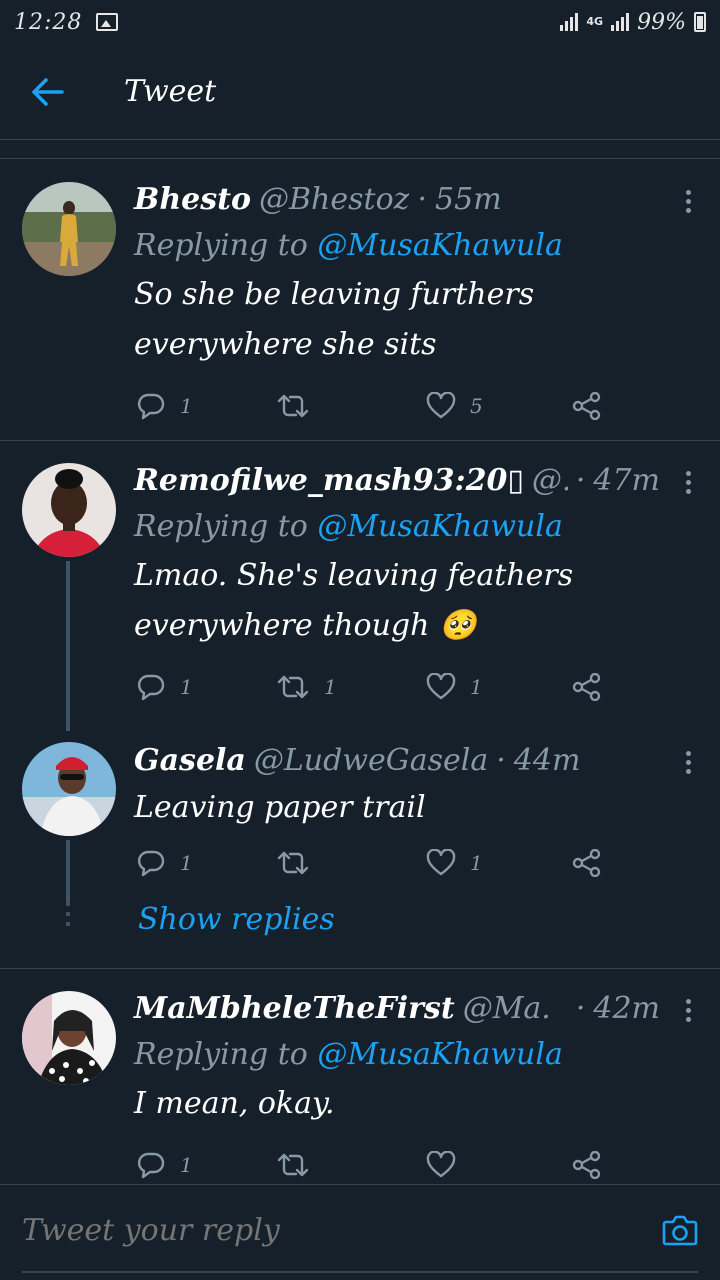  Describe the element at coordinates (170, 91) in the screenshot. I see `page-title: Tweet` at that location.